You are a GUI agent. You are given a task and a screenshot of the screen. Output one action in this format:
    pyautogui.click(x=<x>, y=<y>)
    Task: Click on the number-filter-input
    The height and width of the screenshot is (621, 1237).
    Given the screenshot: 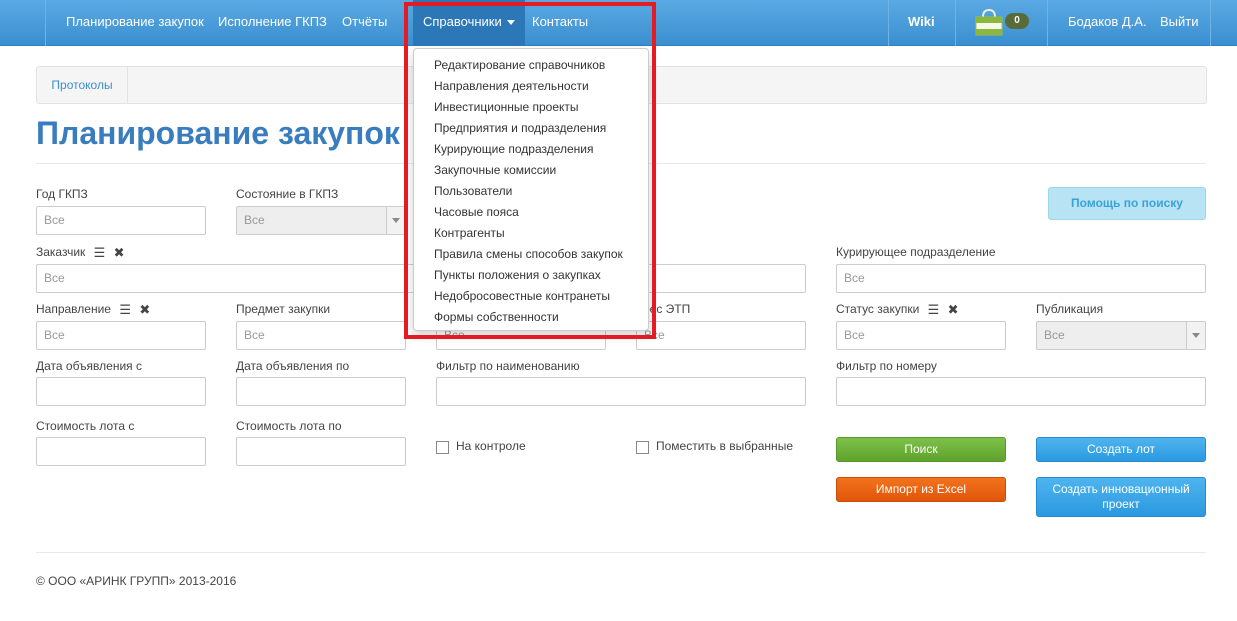 What is the action you would take?
    pyautogui.click(x=1021, y=391)
    